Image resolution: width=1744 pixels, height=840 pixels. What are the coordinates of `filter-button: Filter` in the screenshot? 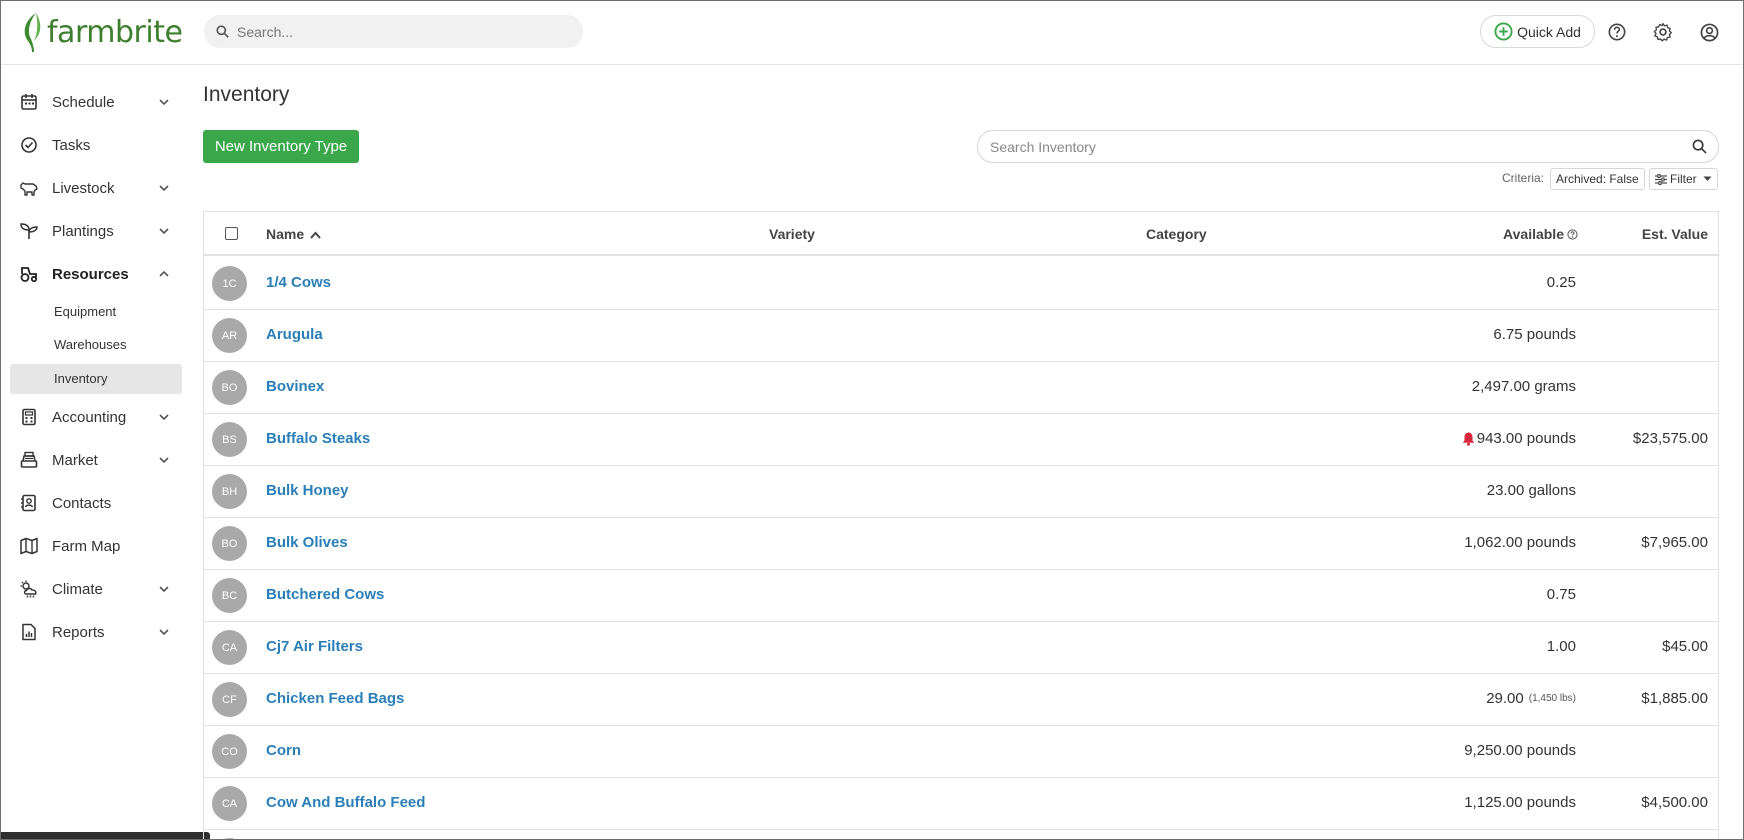 It's located at (1683, 179).